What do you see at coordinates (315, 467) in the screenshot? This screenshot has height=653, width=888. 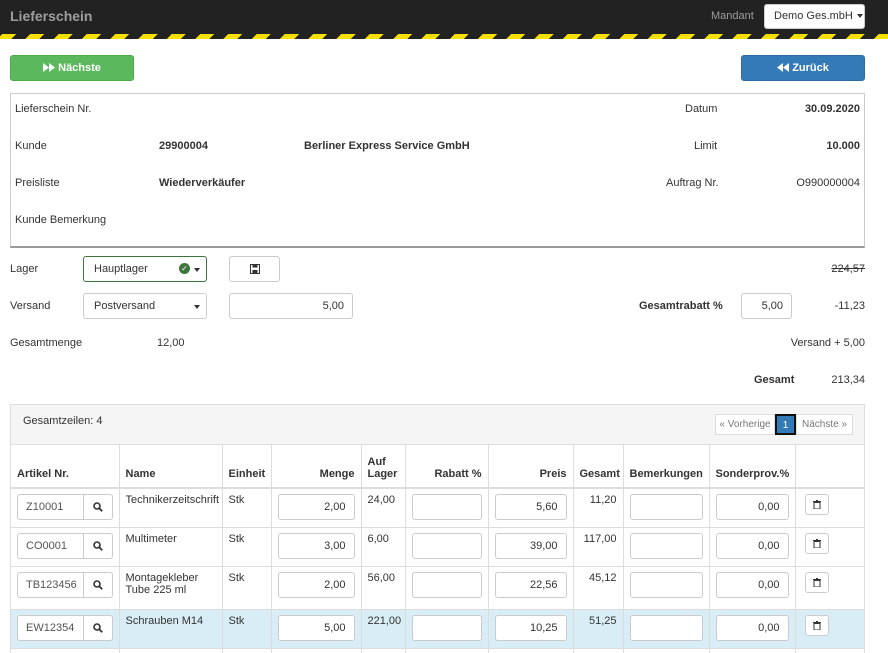 I see `col-menge: Menge` at bounding box center [315, 467].